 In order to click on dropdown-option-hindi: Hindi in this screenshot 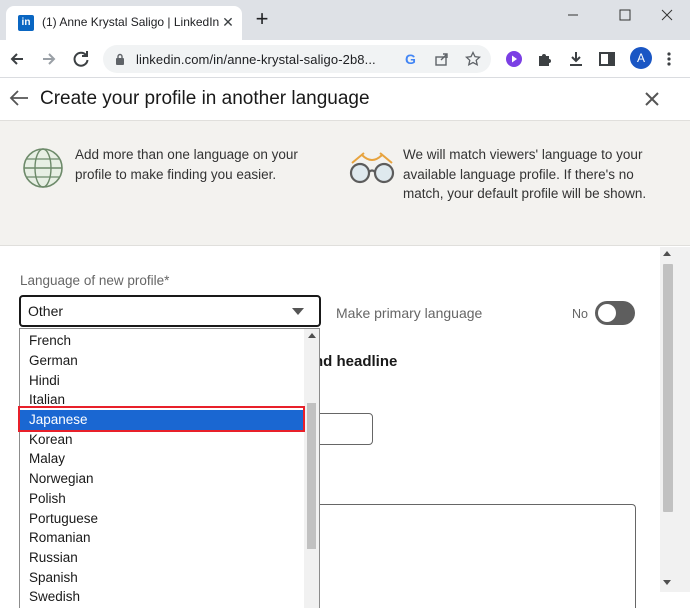, I will do `click(162, 381)`.